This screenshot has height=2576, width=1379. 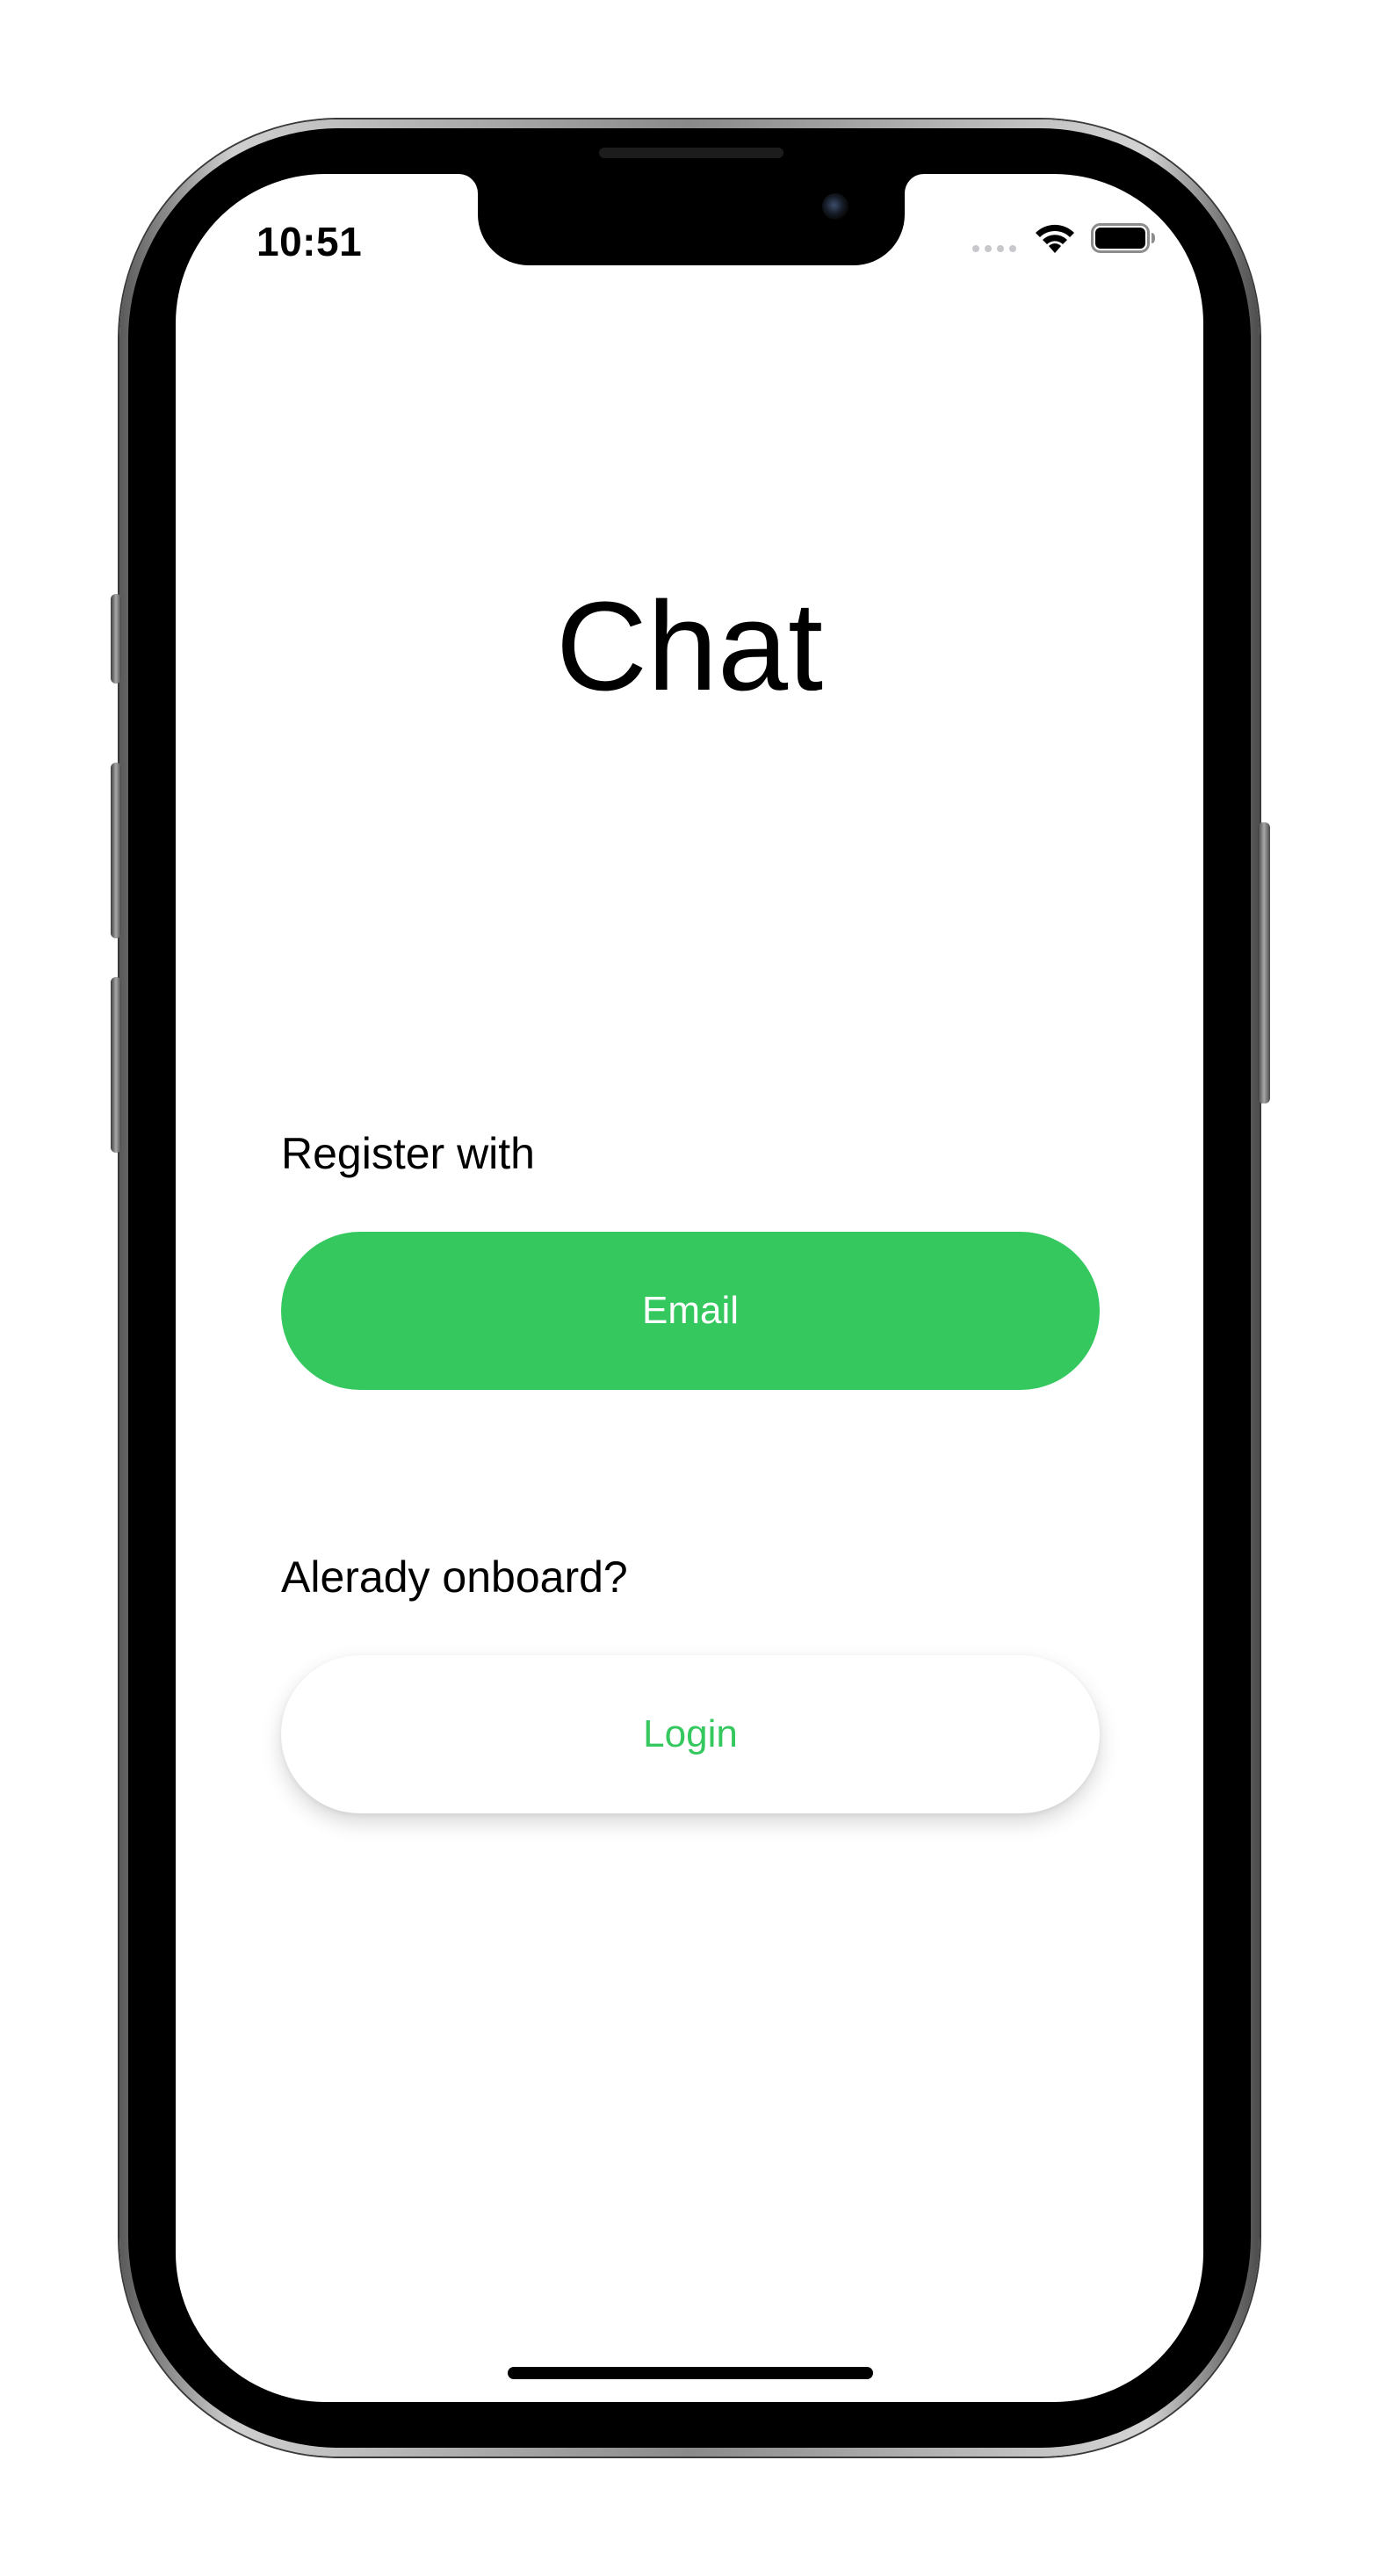 I want to click on login-button: Login, so click(x=690, y=1734).